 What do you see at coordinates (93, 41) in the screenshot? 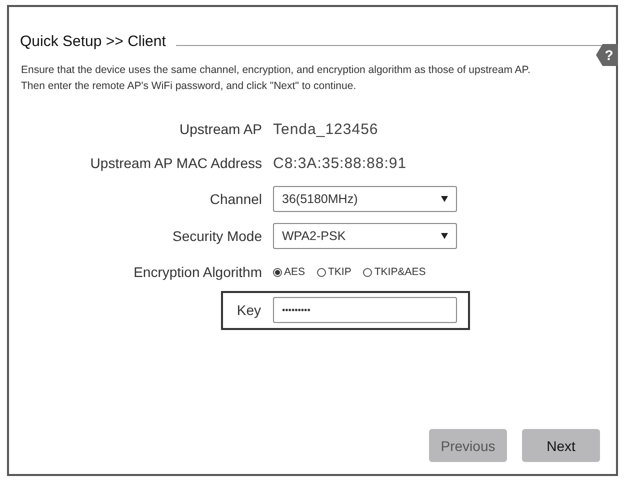
I see `page-title: Quick Setup >> Client` at bounding box center [93, 41].